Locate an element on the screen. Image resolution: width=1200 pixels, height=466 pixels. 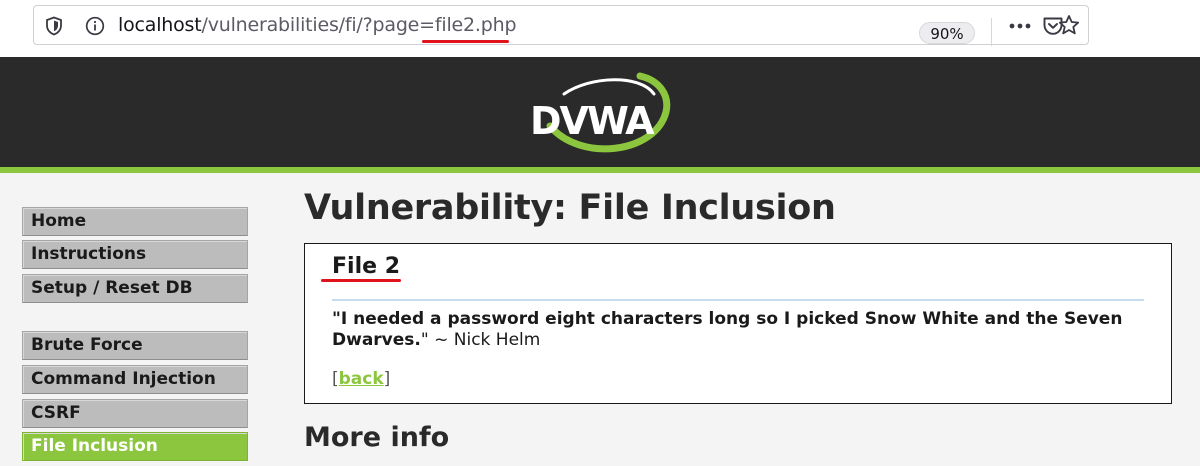
box-title: File 2 is located at coordinates (366, 266).